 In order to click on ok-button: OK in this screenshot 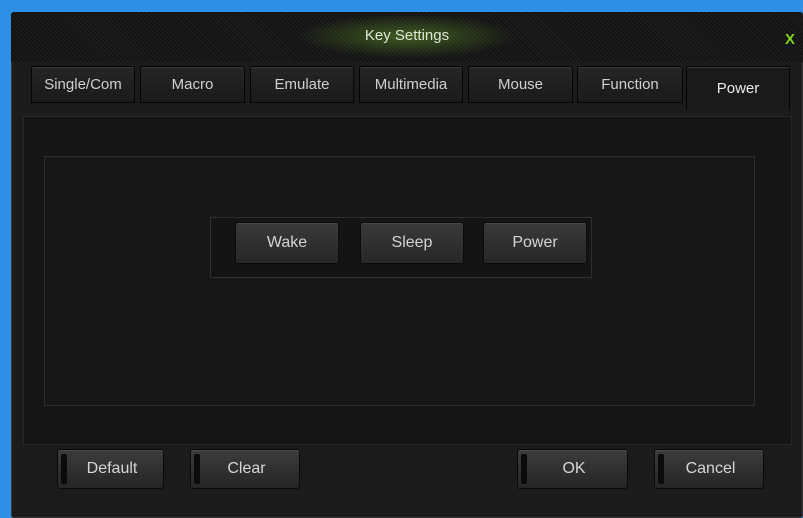, I will do `click(572, 469)`.